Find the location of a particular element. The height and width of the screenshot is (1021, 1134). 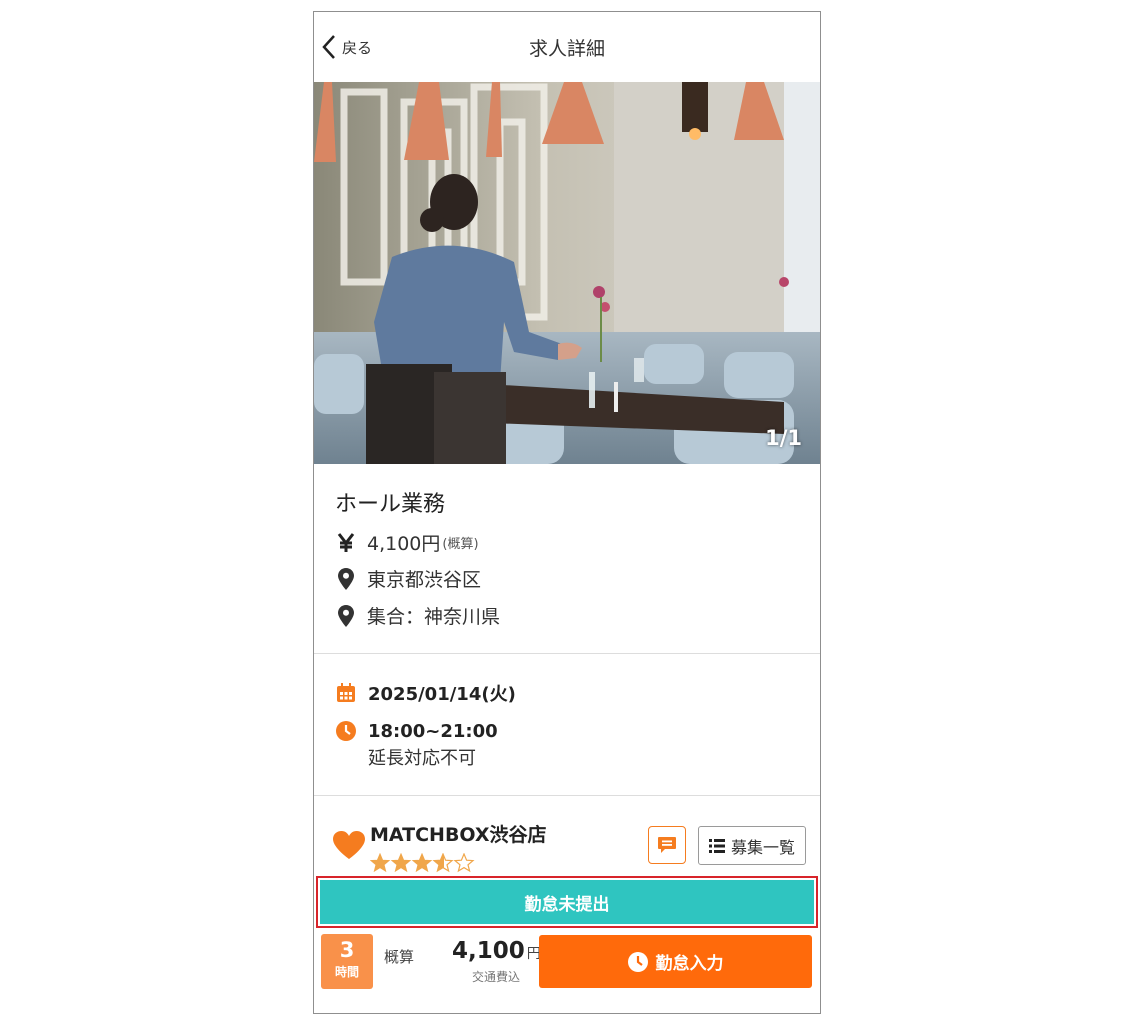

rating-stars is located at coordinates (422, 862).